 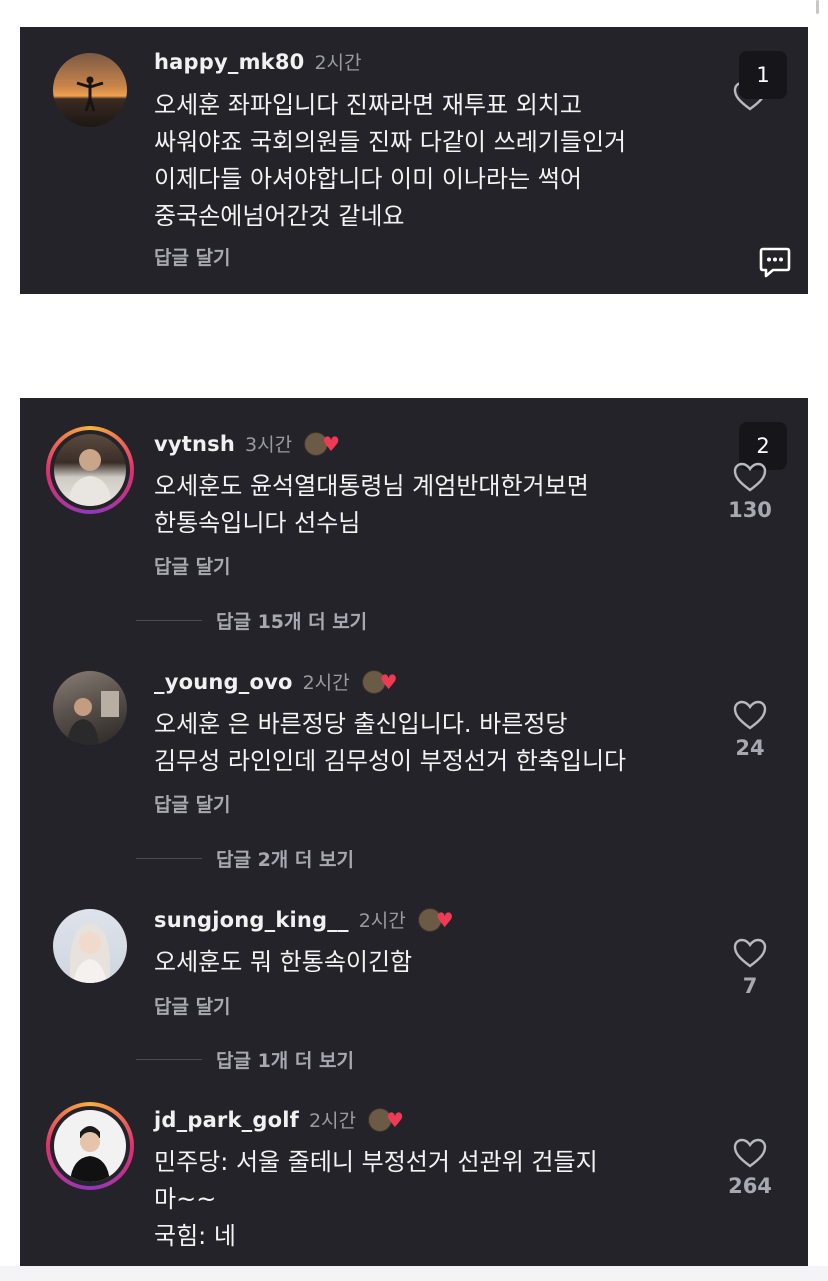 What do you see at coordinates (750, 510) in the screenshot?
I see `like-count: 130` at bounding box center [750, 510].